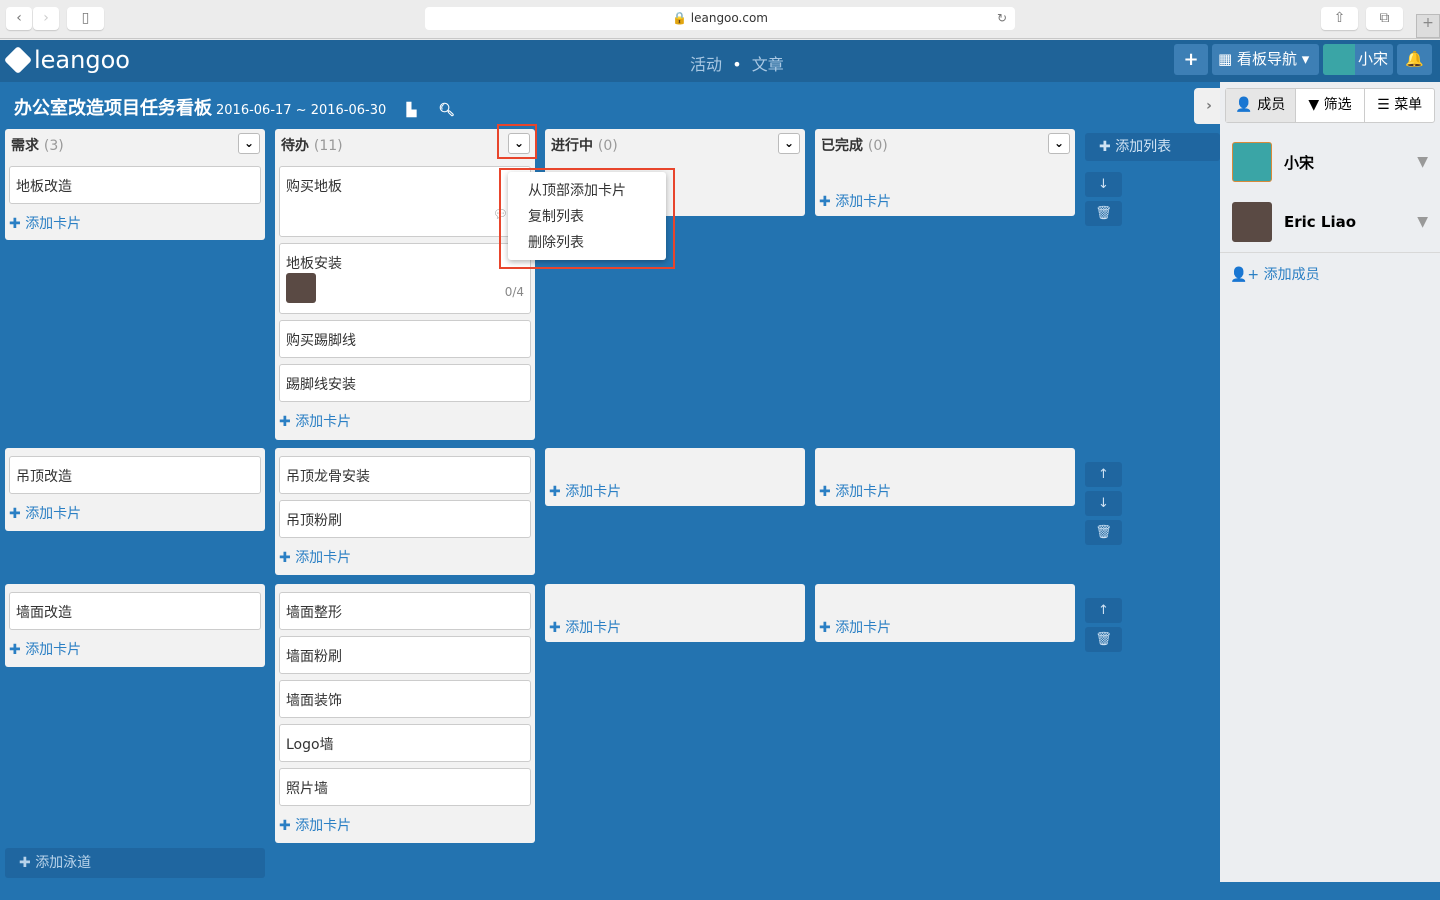 The image size is (1440, 900). I want to click on card-title: 购买踢脚线, so click(321, 341).